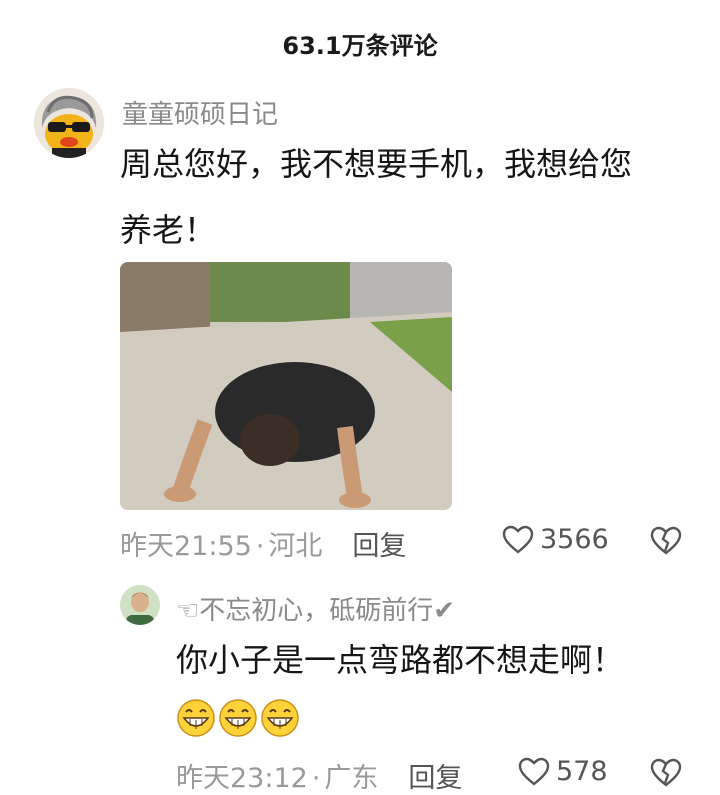 The image size is (720, 795). I want to click on photo-person-kneeling, so click(286, 386).